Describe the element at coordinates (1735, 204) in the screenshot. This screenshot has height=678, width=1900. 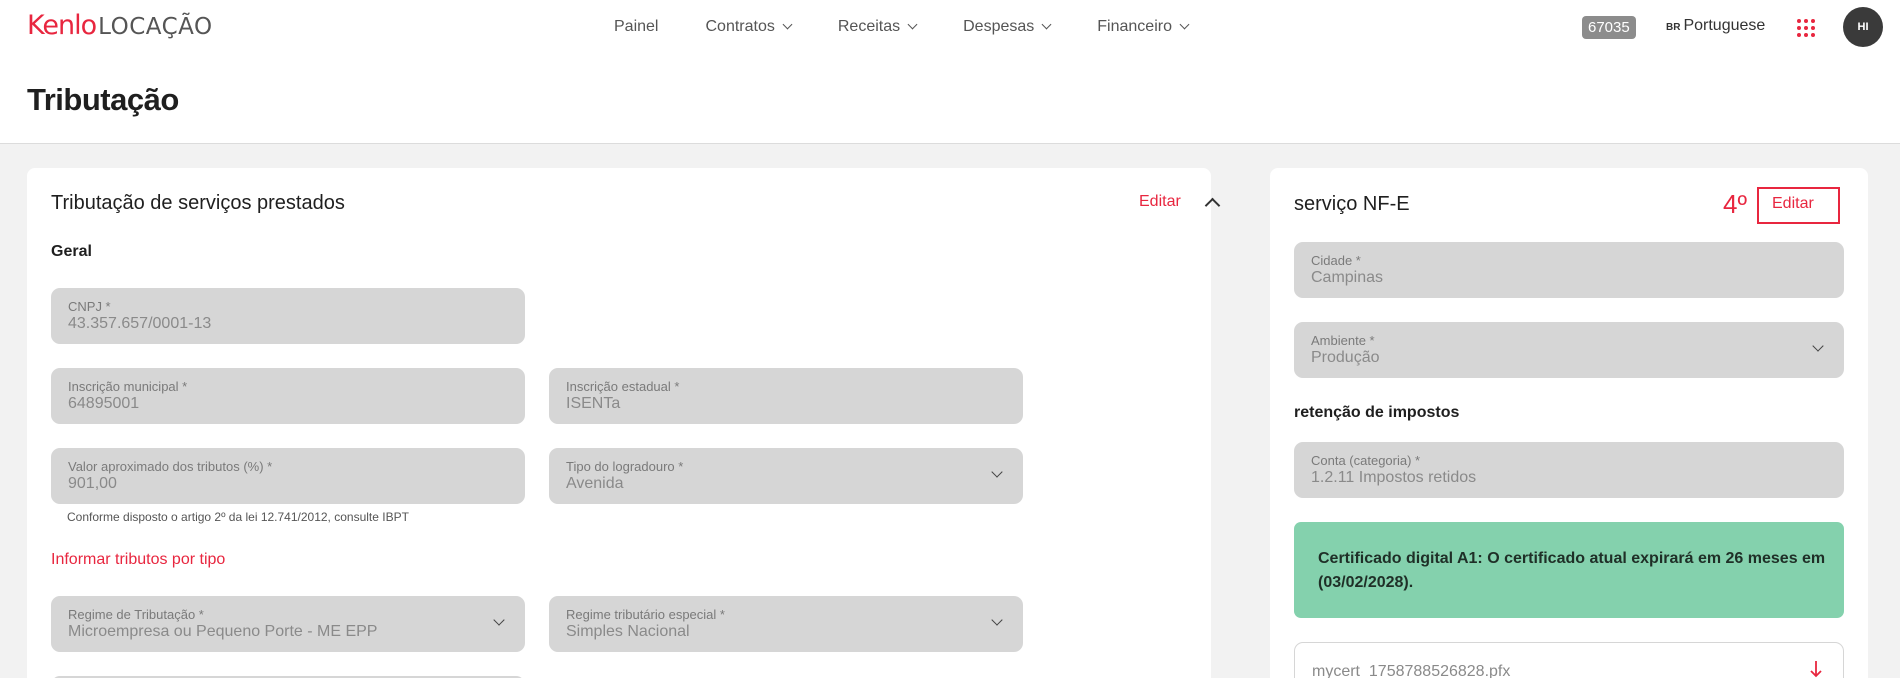
I see `step-annotation: 4º` at that location.